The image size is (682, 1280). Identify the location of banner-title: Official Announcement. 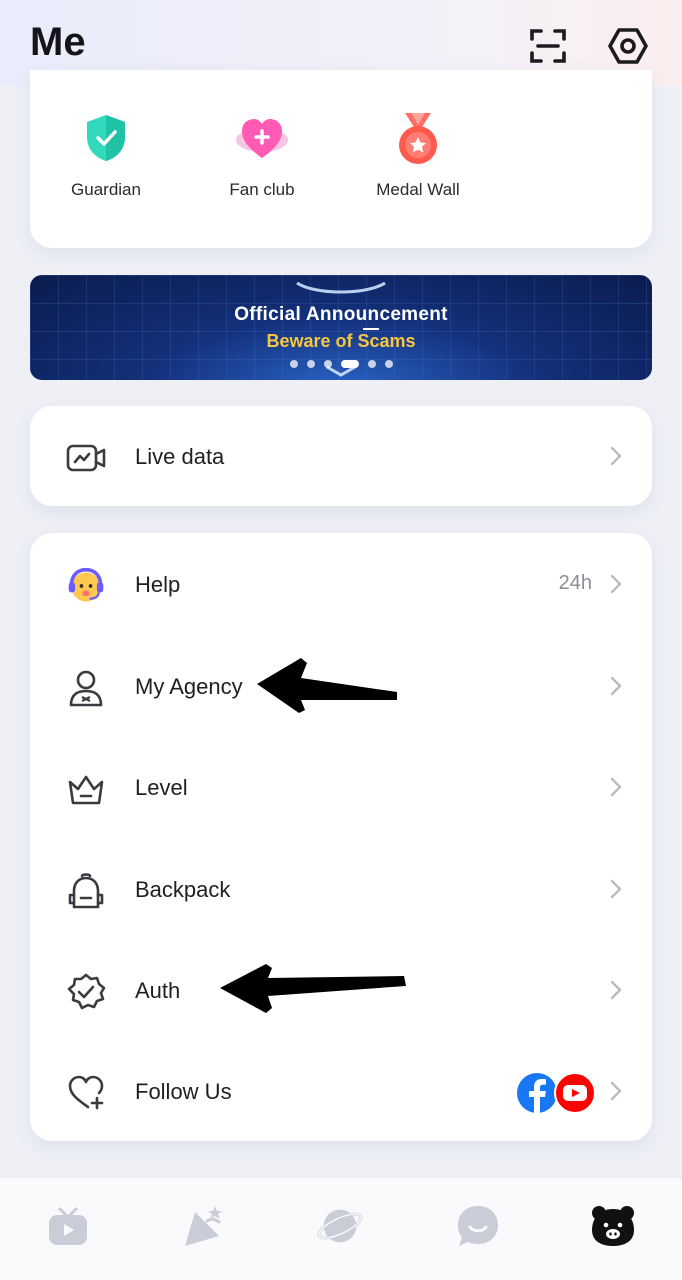
(341, 314).